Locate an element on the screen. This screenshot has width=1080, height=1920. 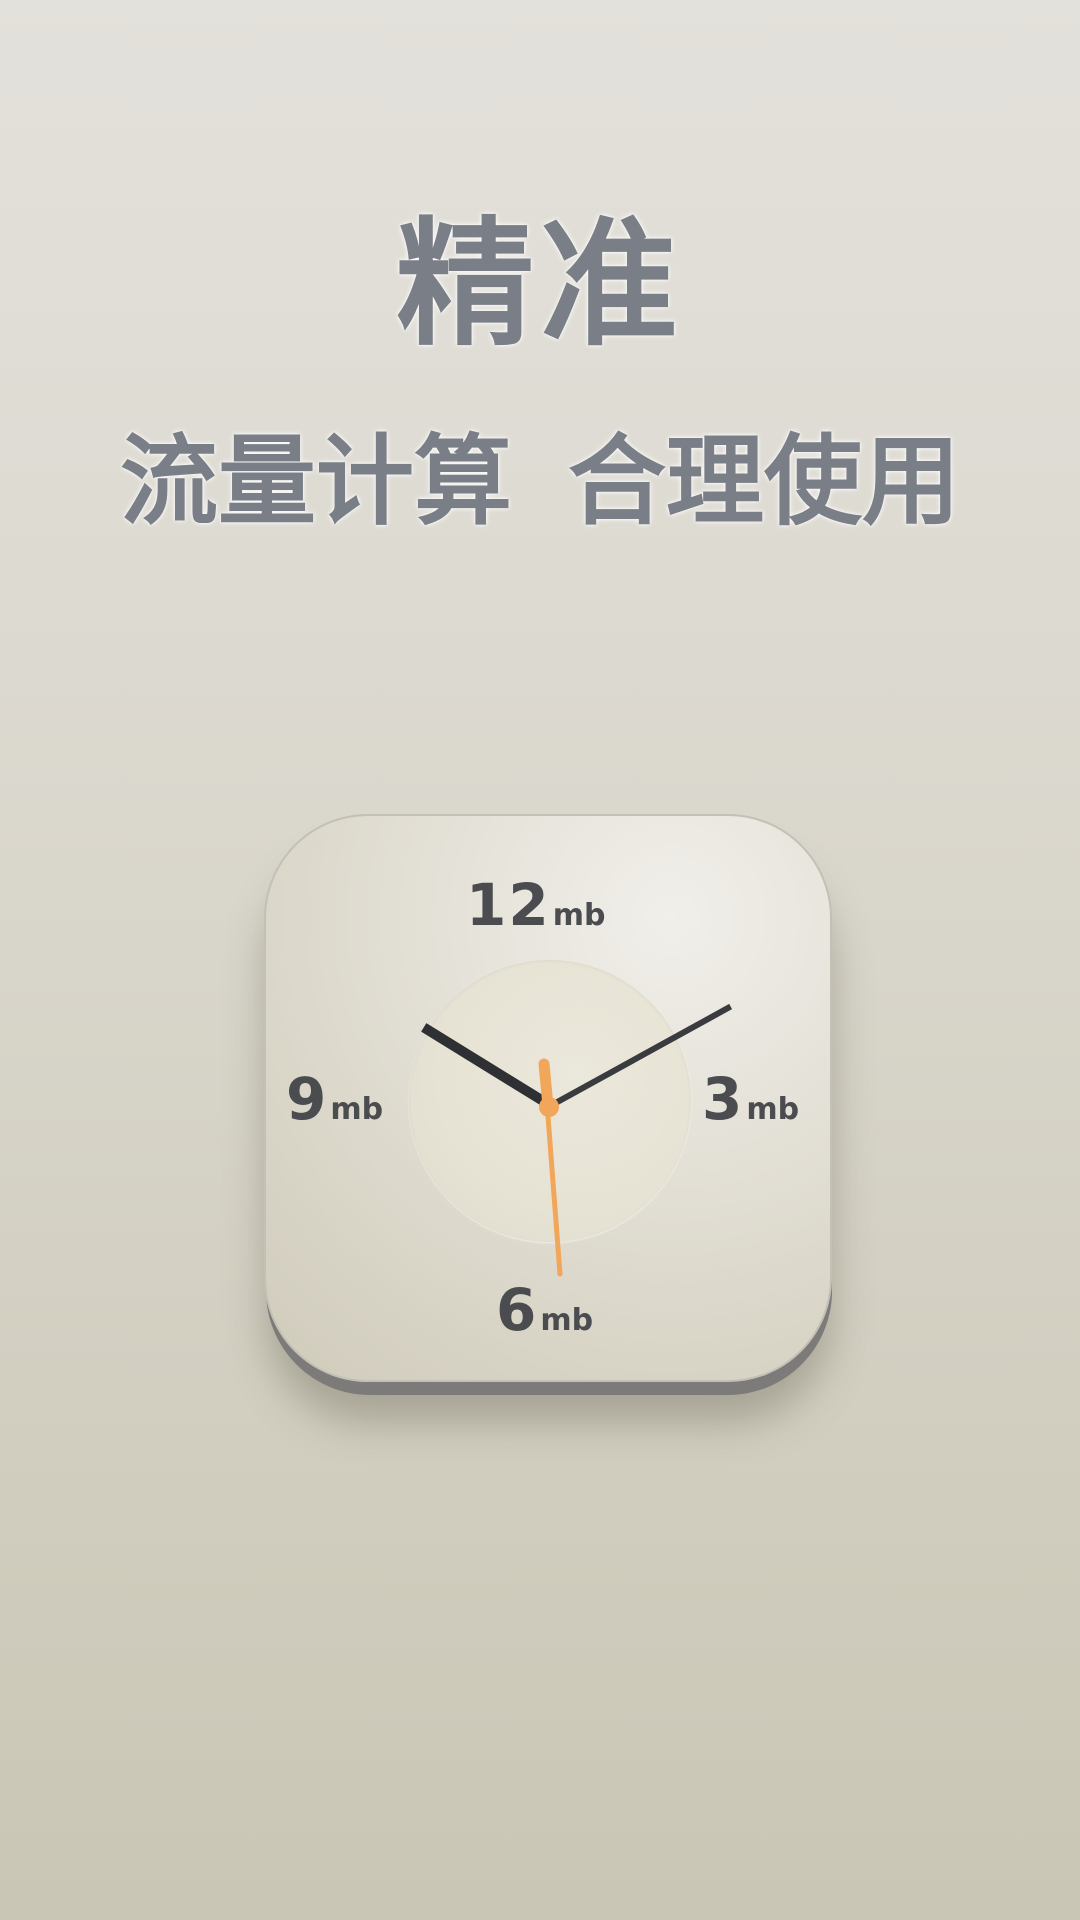
headline-title: 精准 is located at coordinates (539, 284).